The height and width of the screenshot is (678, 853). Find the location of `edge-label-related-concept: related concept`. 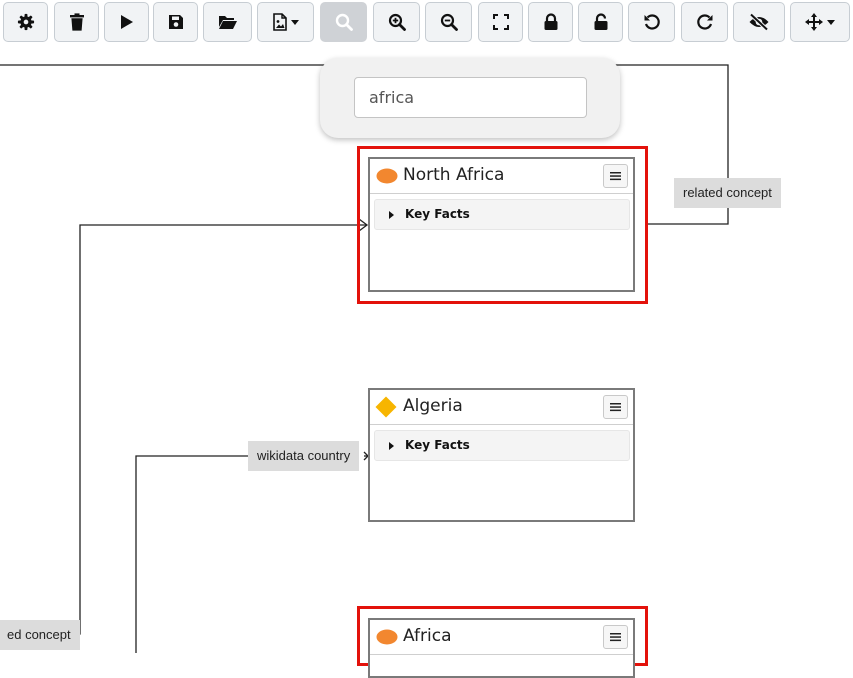

edge-label-related-concept: related concept is located at coordinates (727, 193).